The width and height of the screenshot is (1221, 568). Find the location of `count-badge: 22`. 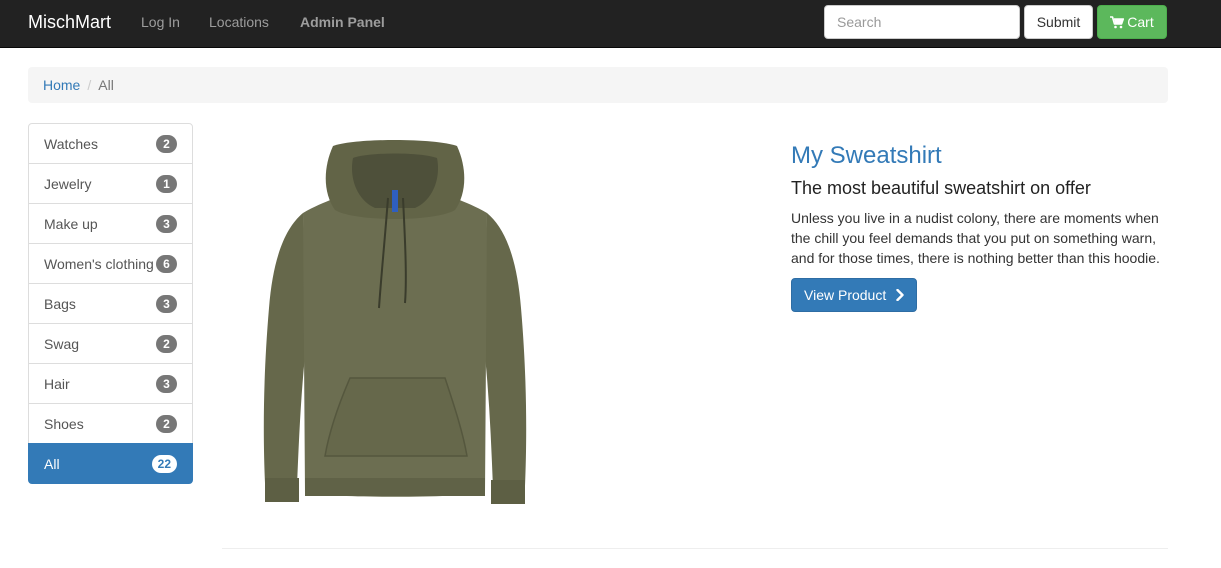

count-badge: 22 is located at coordinates (164, 464).